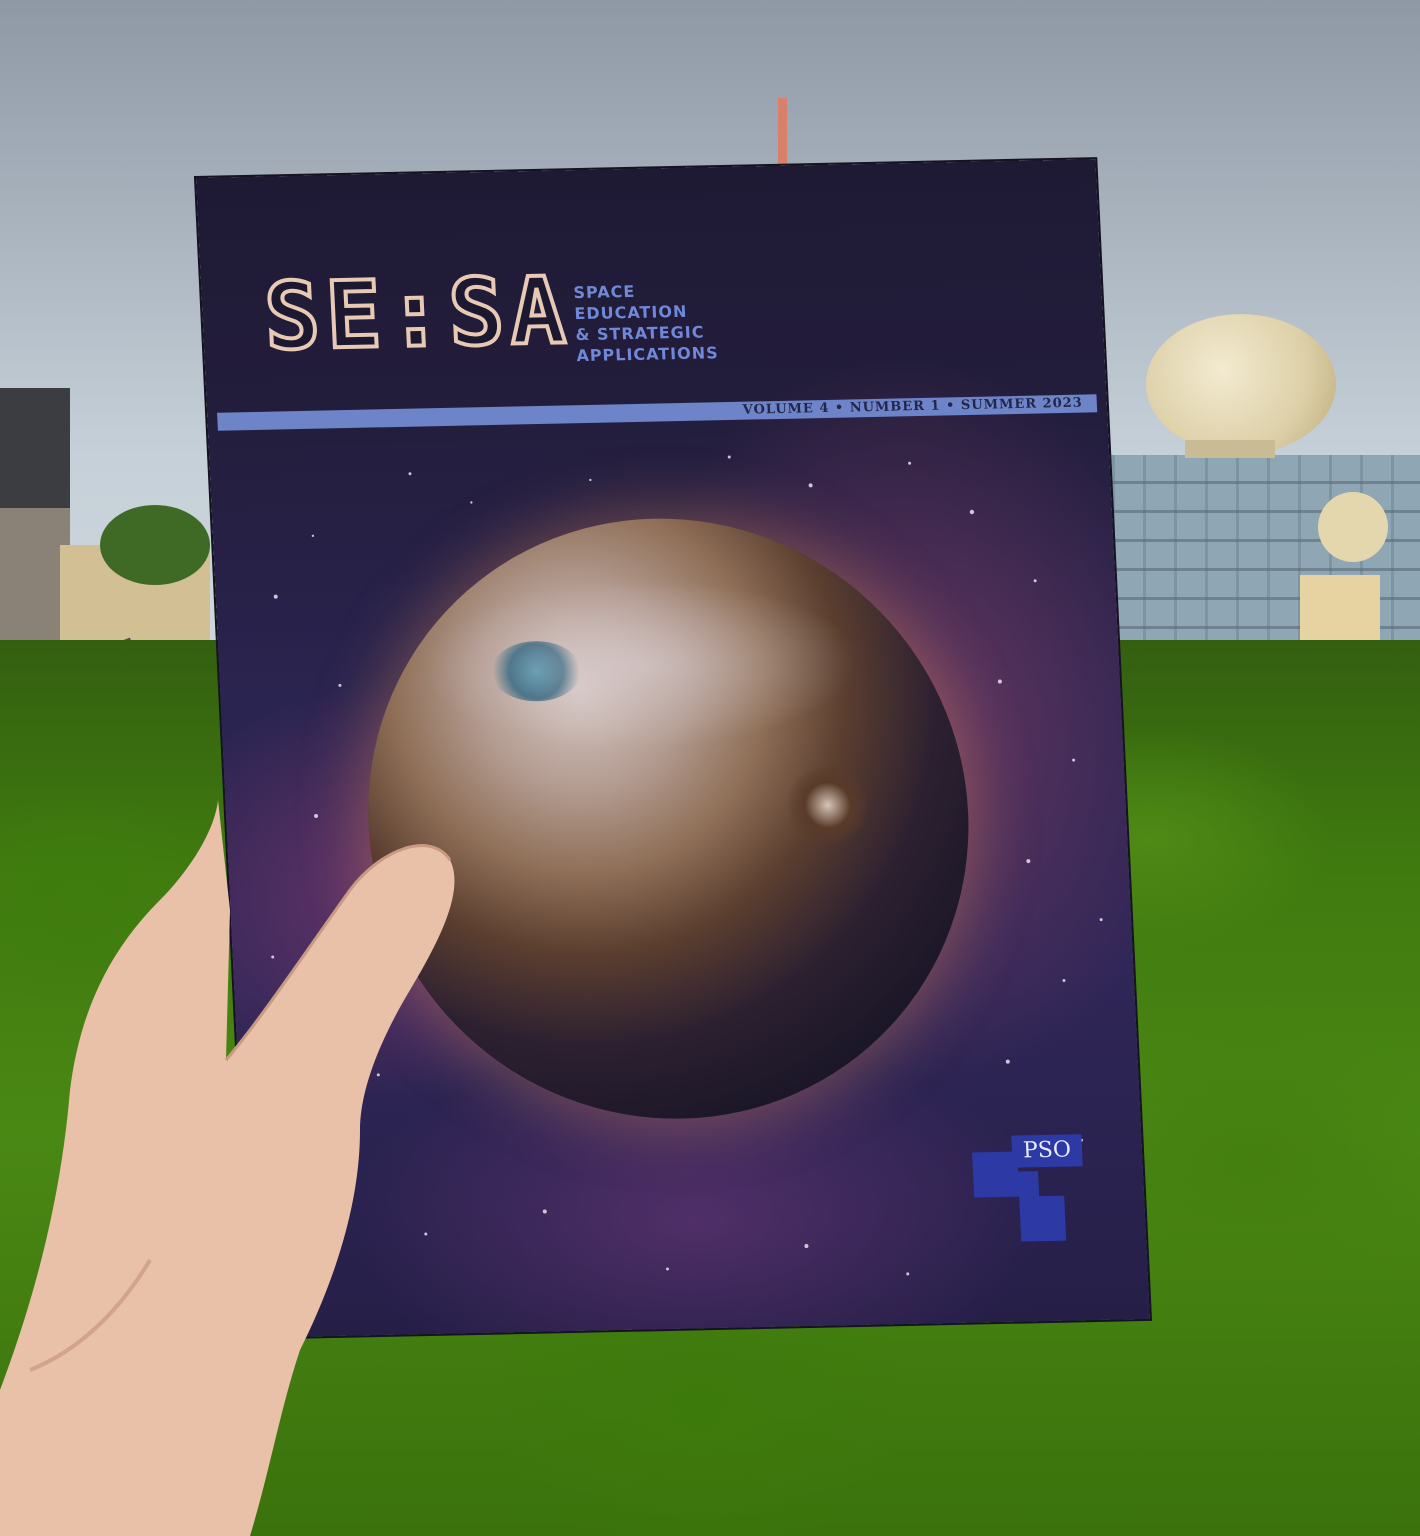  What do you see at coordinates (631, 312) in the screenshot?
I see `subtitle-line: EDUCATION` at bounding box center [631, 312].